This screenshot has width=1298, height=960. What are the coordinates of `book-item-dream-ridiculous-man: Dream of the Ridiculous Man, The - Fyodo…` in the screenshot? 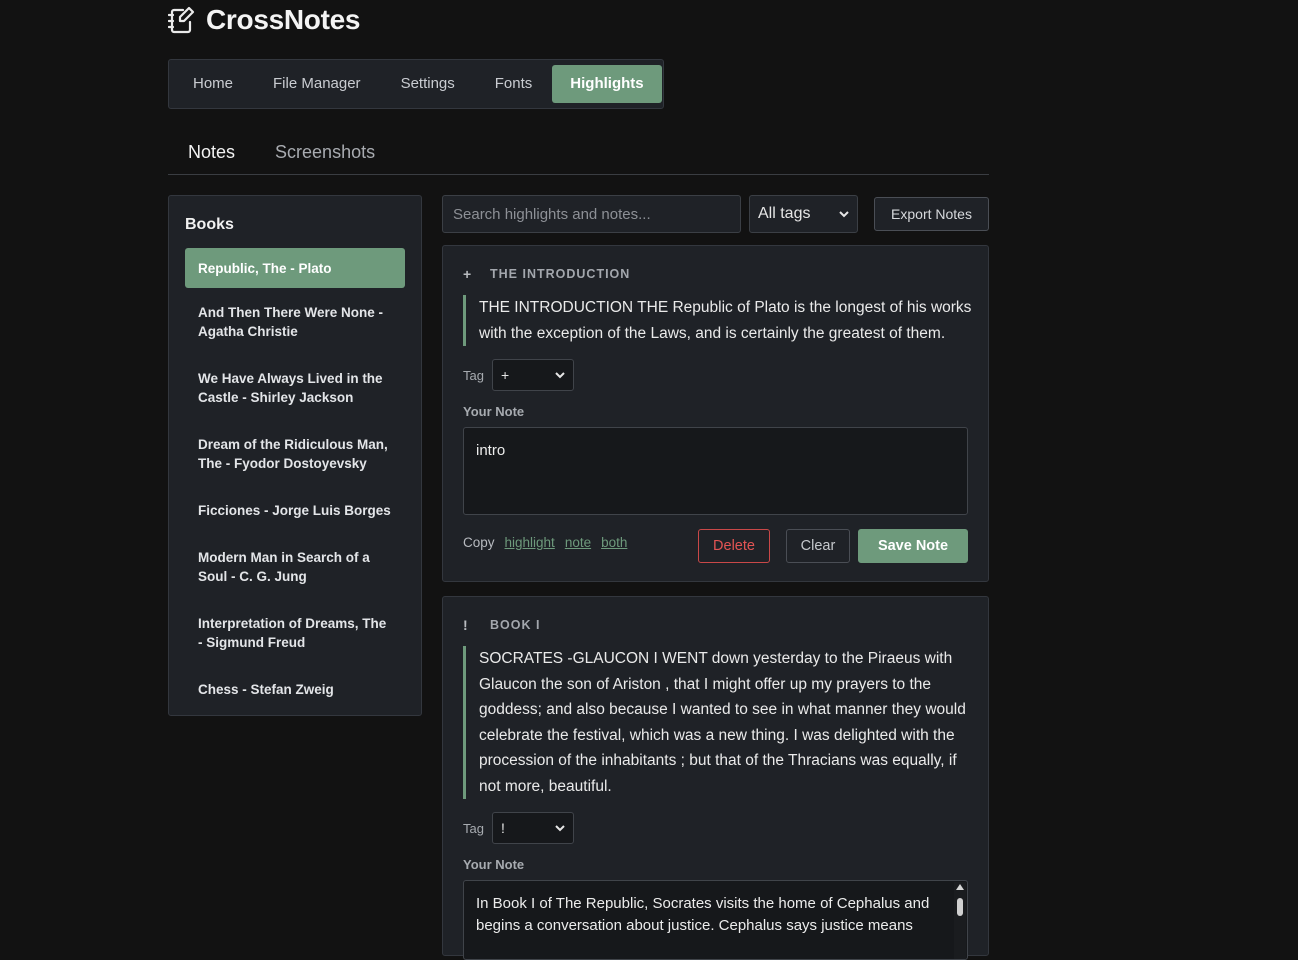 It's located at (295, 454).